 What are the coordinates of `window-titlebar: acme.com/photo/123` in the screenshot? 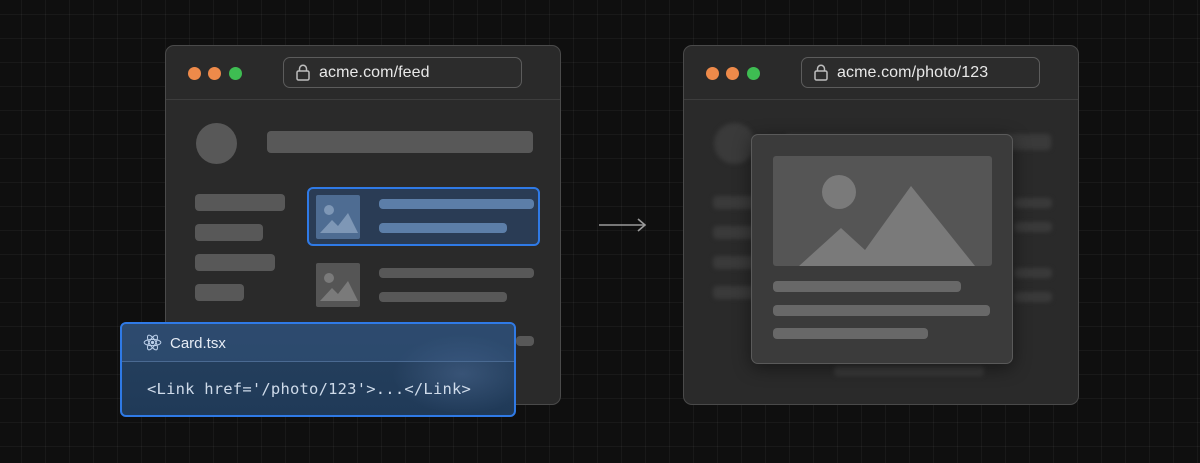 It's located at (881, 73).